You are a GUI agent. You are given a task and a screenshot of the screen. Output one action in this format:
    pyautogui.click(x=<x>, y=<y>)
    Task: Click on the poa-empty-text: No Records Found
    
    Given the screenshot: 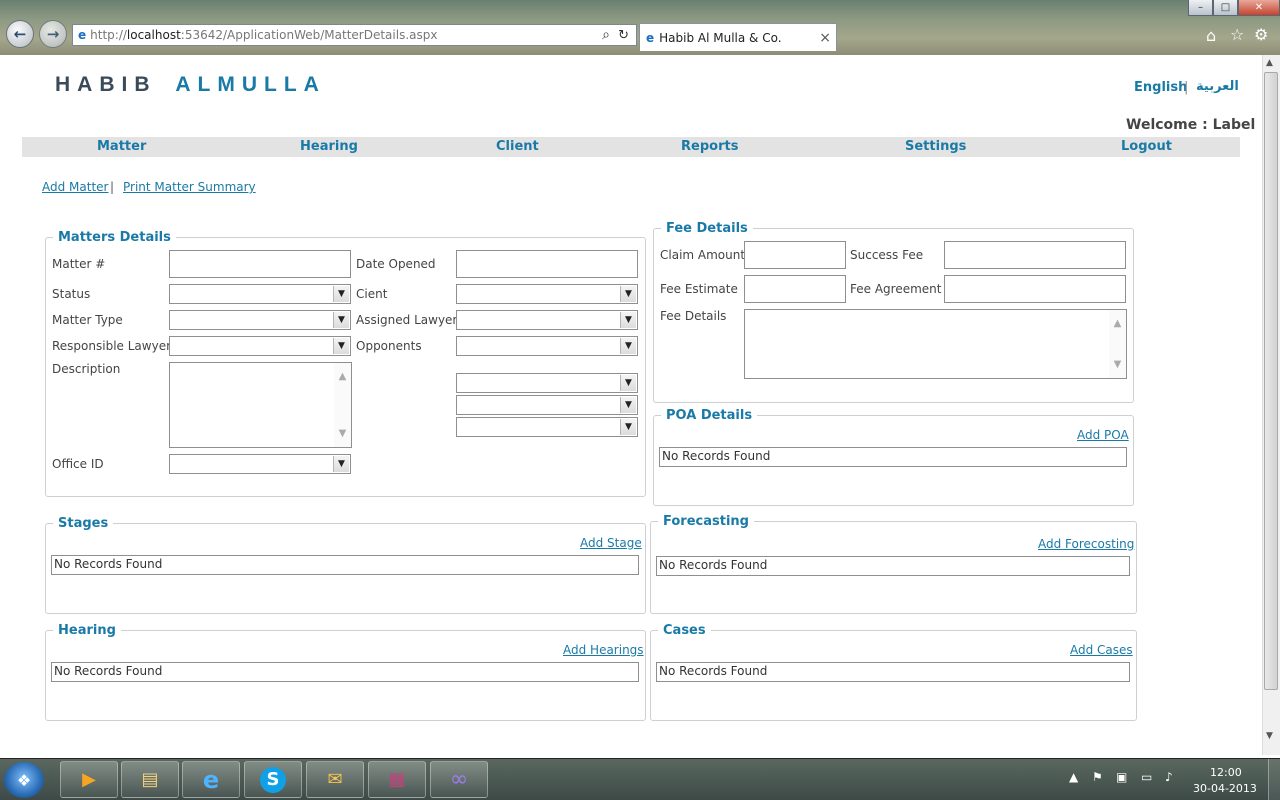 What is the action you would take?
    pyautogui.click(x=716, y=456)
    